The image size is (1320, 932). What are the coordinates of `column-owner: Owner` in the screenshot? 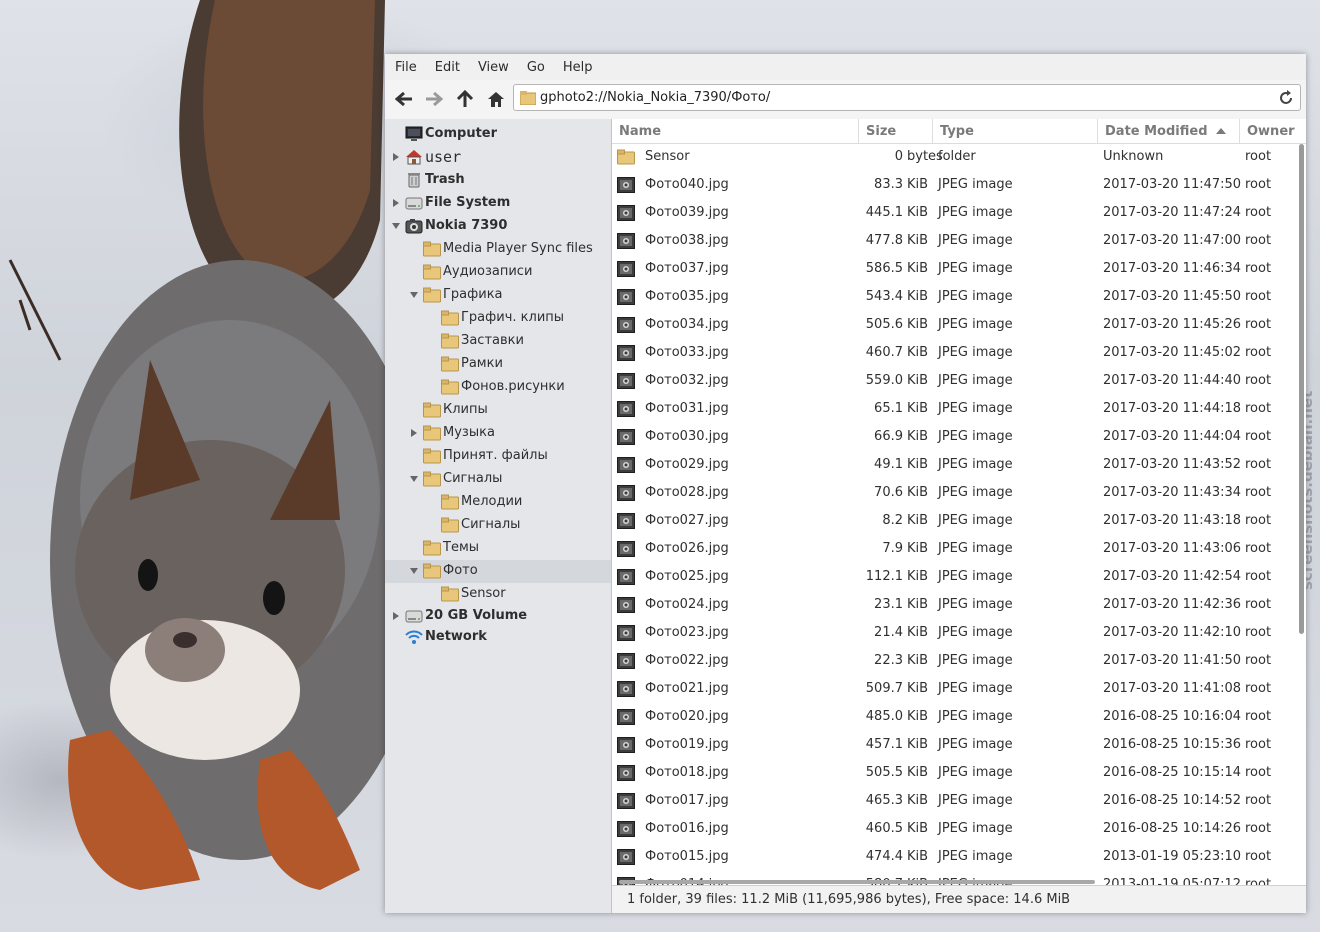 It's located at (1273, 131).